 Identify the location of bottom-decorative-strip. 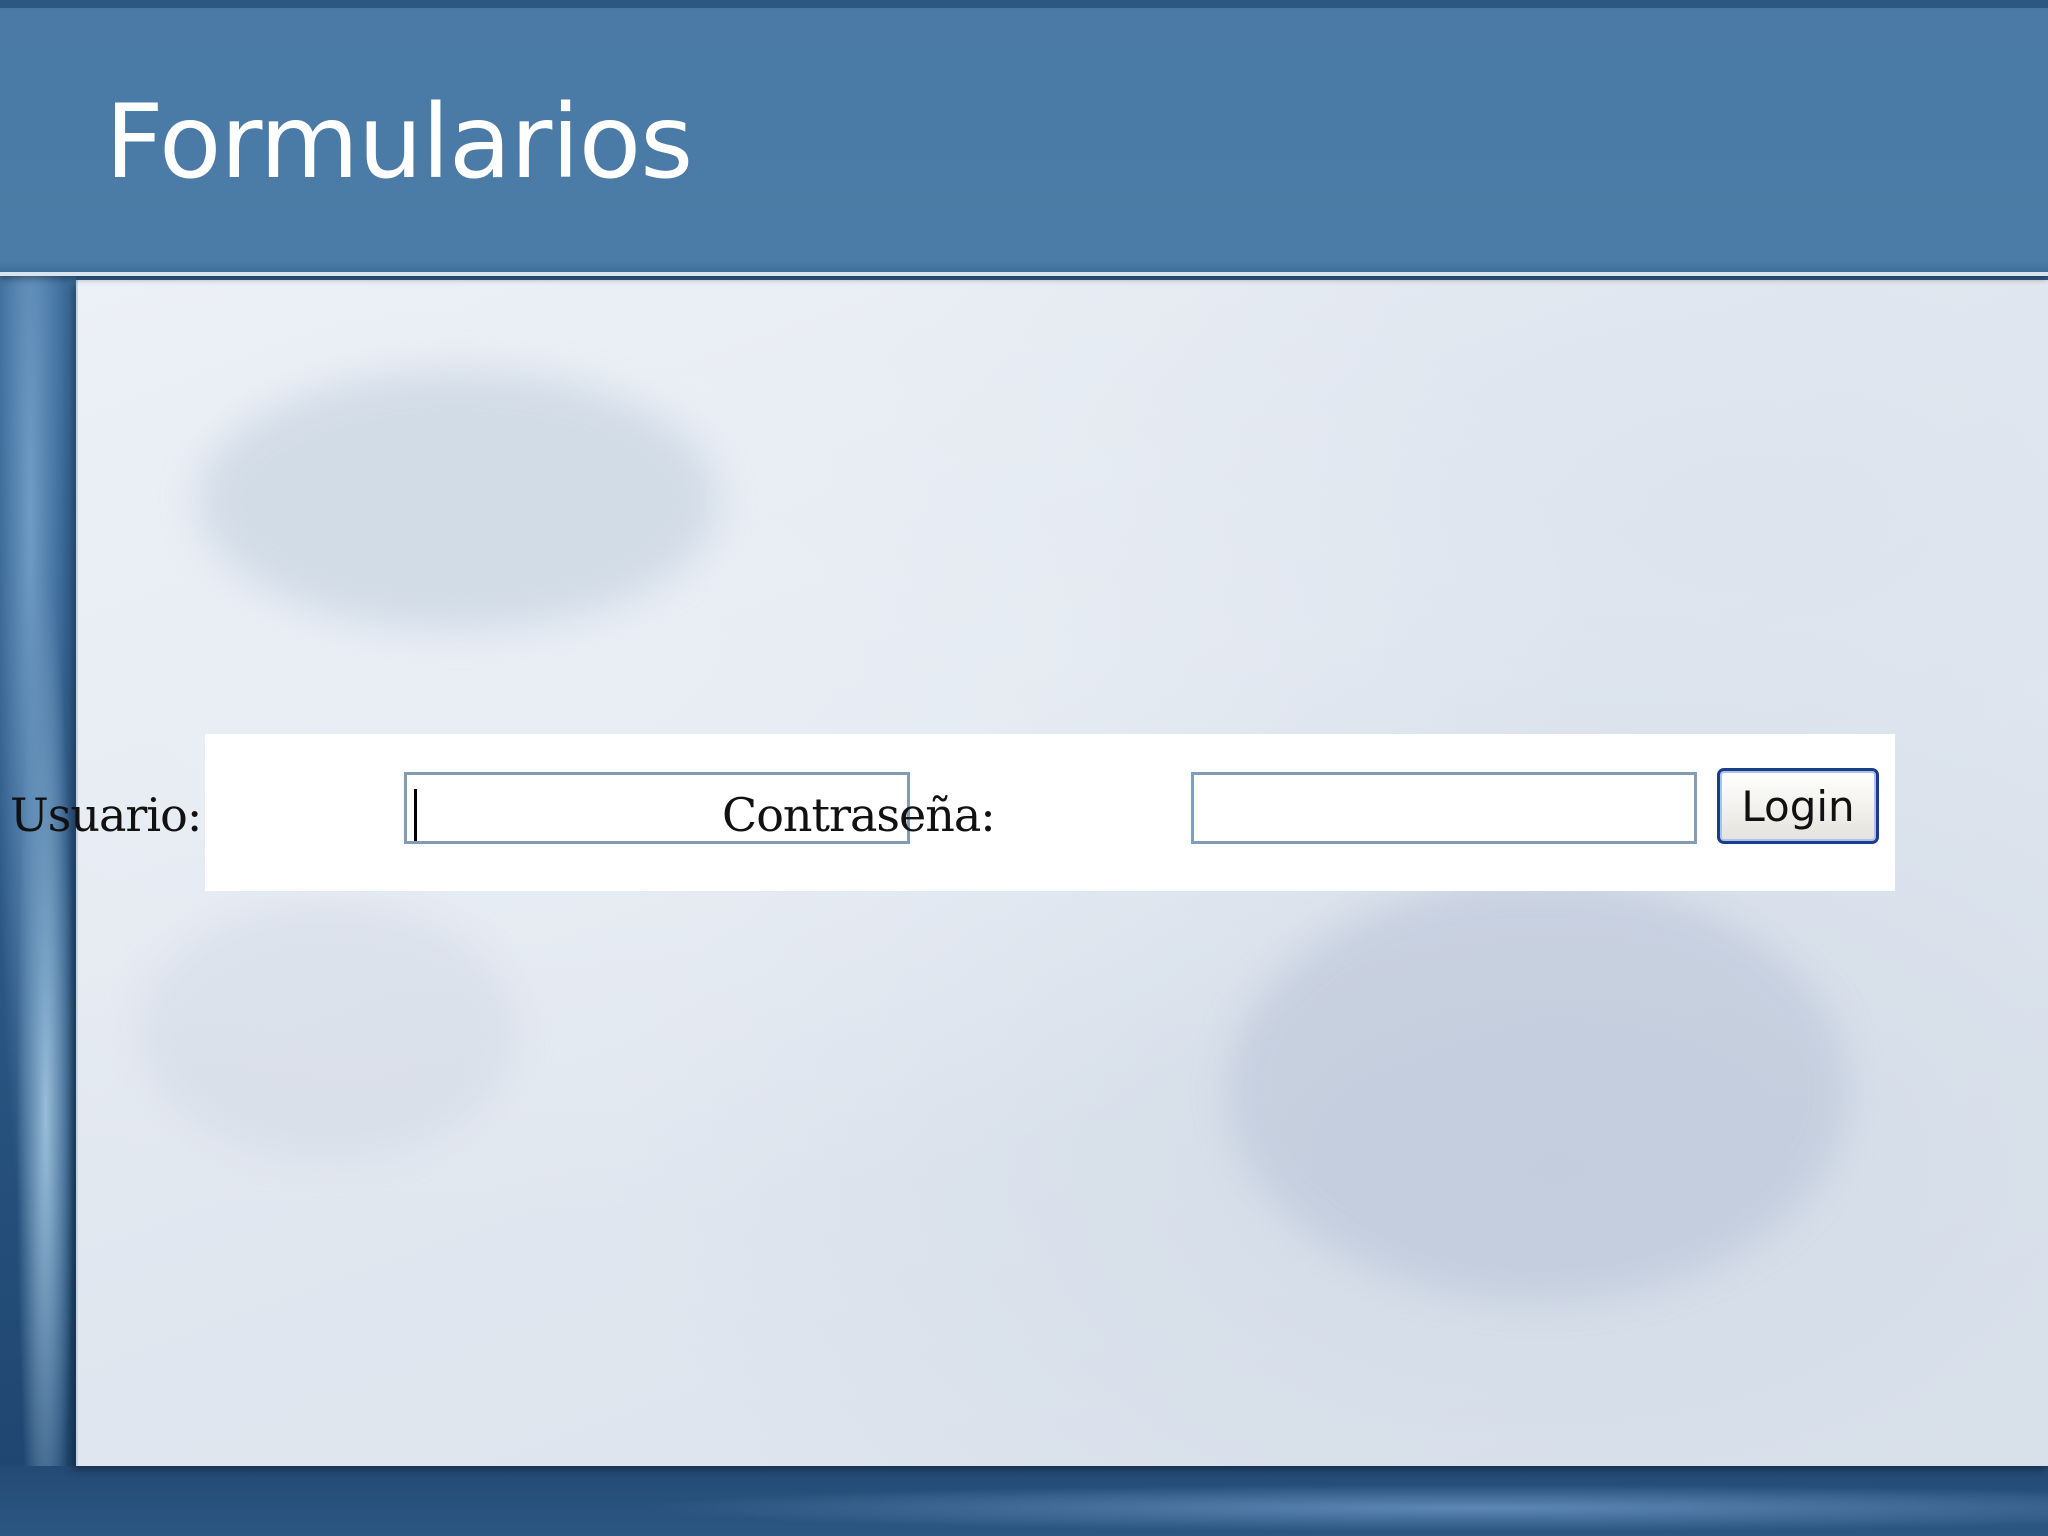
(1024, 1501).